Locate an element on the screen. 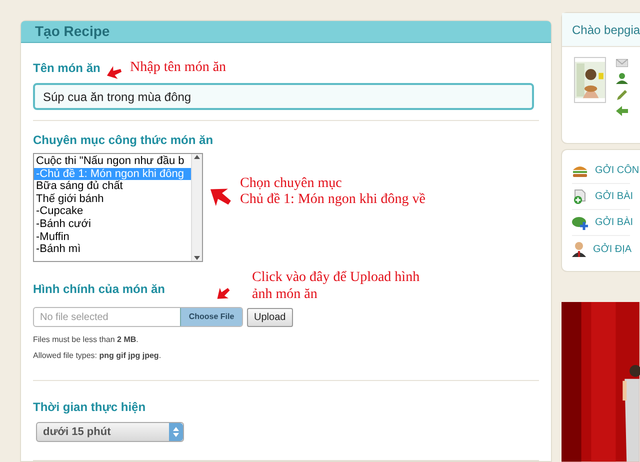  dish-name-field: Súp cua ăn trong mùa đông is located at coordinates (283, 96).